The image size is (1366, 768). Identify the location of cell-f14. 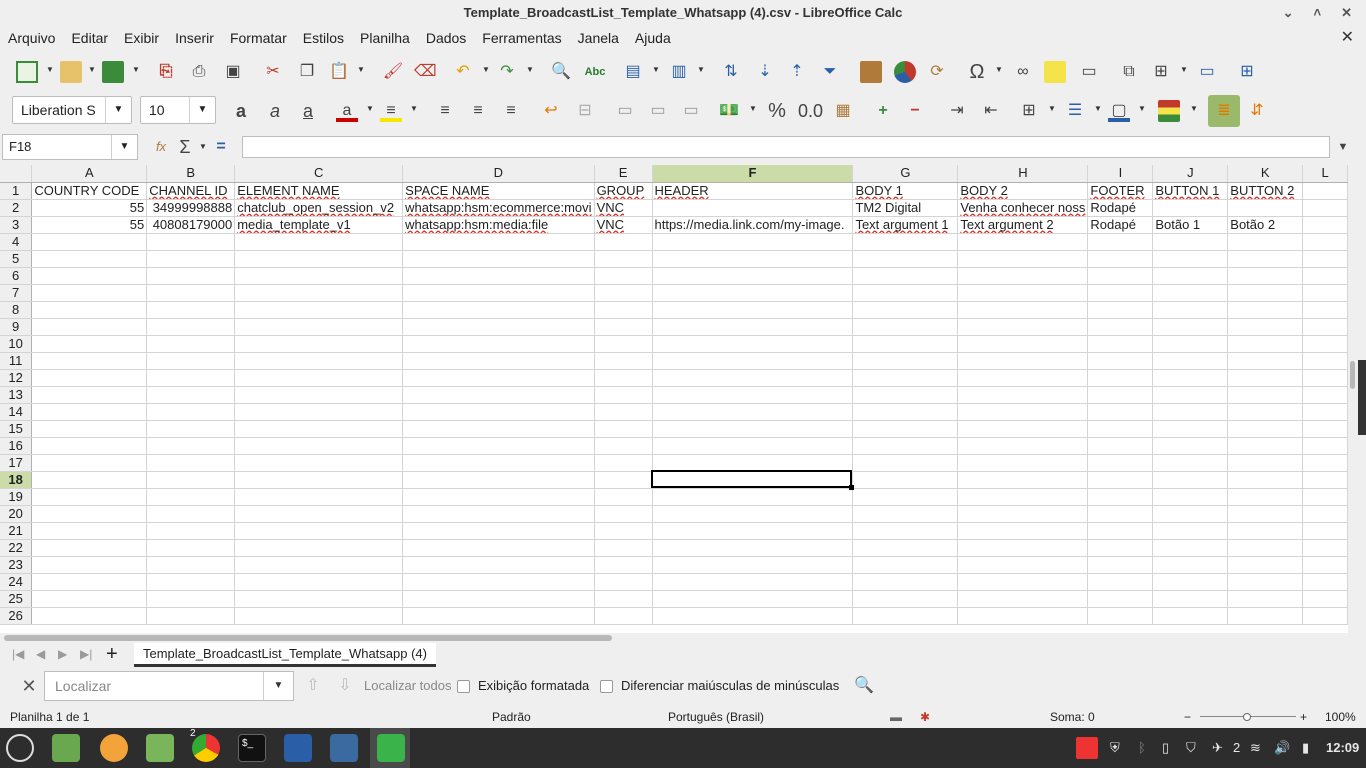
(753, 412).